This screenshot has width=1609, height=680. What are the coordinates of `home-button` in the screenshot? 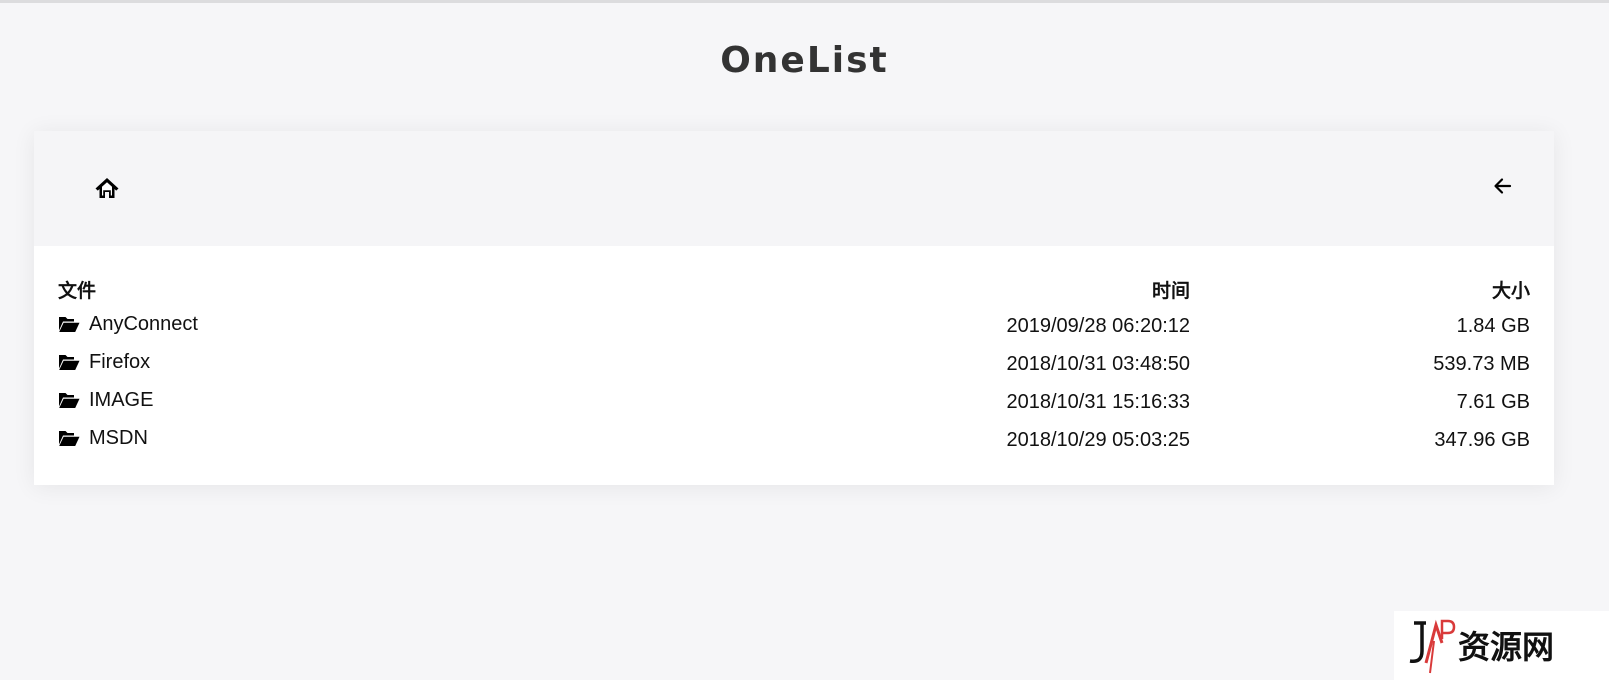 It's located at (107, 188).